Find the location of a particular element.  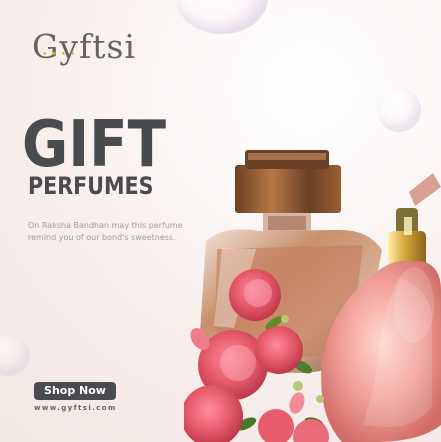

brand-logo-text: Gyftsi is located at coordinates (84, 46).